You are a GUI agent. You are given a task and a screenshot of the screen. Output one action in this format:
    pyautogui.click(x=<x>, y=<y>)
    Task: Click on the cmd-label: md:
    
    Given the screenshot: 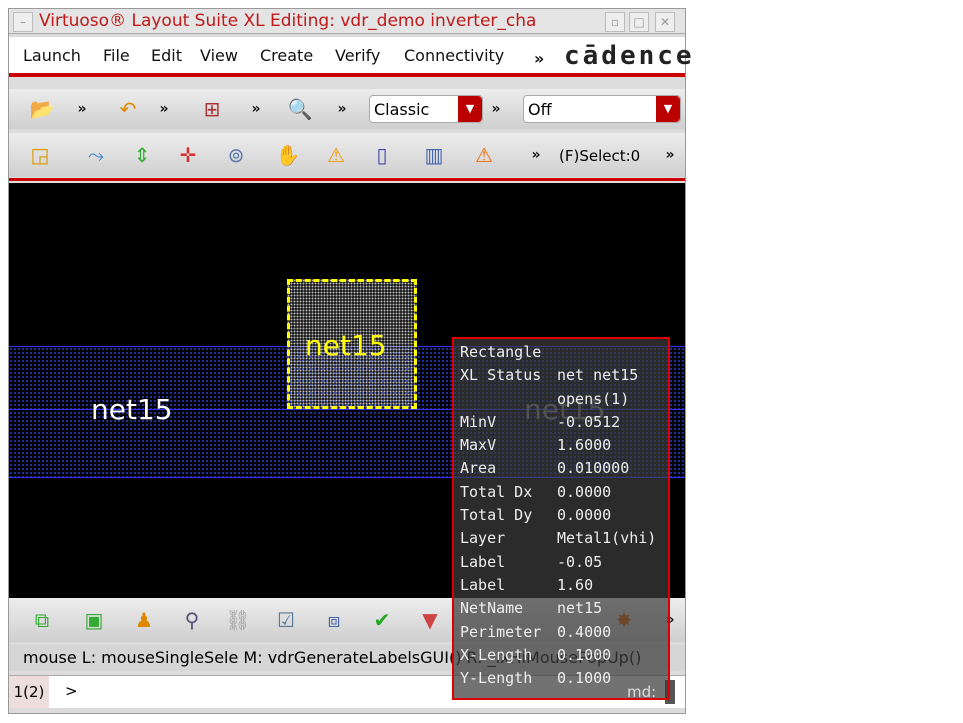 What is the action you would take?
    pyautogui.click(x=642, y=692)
    